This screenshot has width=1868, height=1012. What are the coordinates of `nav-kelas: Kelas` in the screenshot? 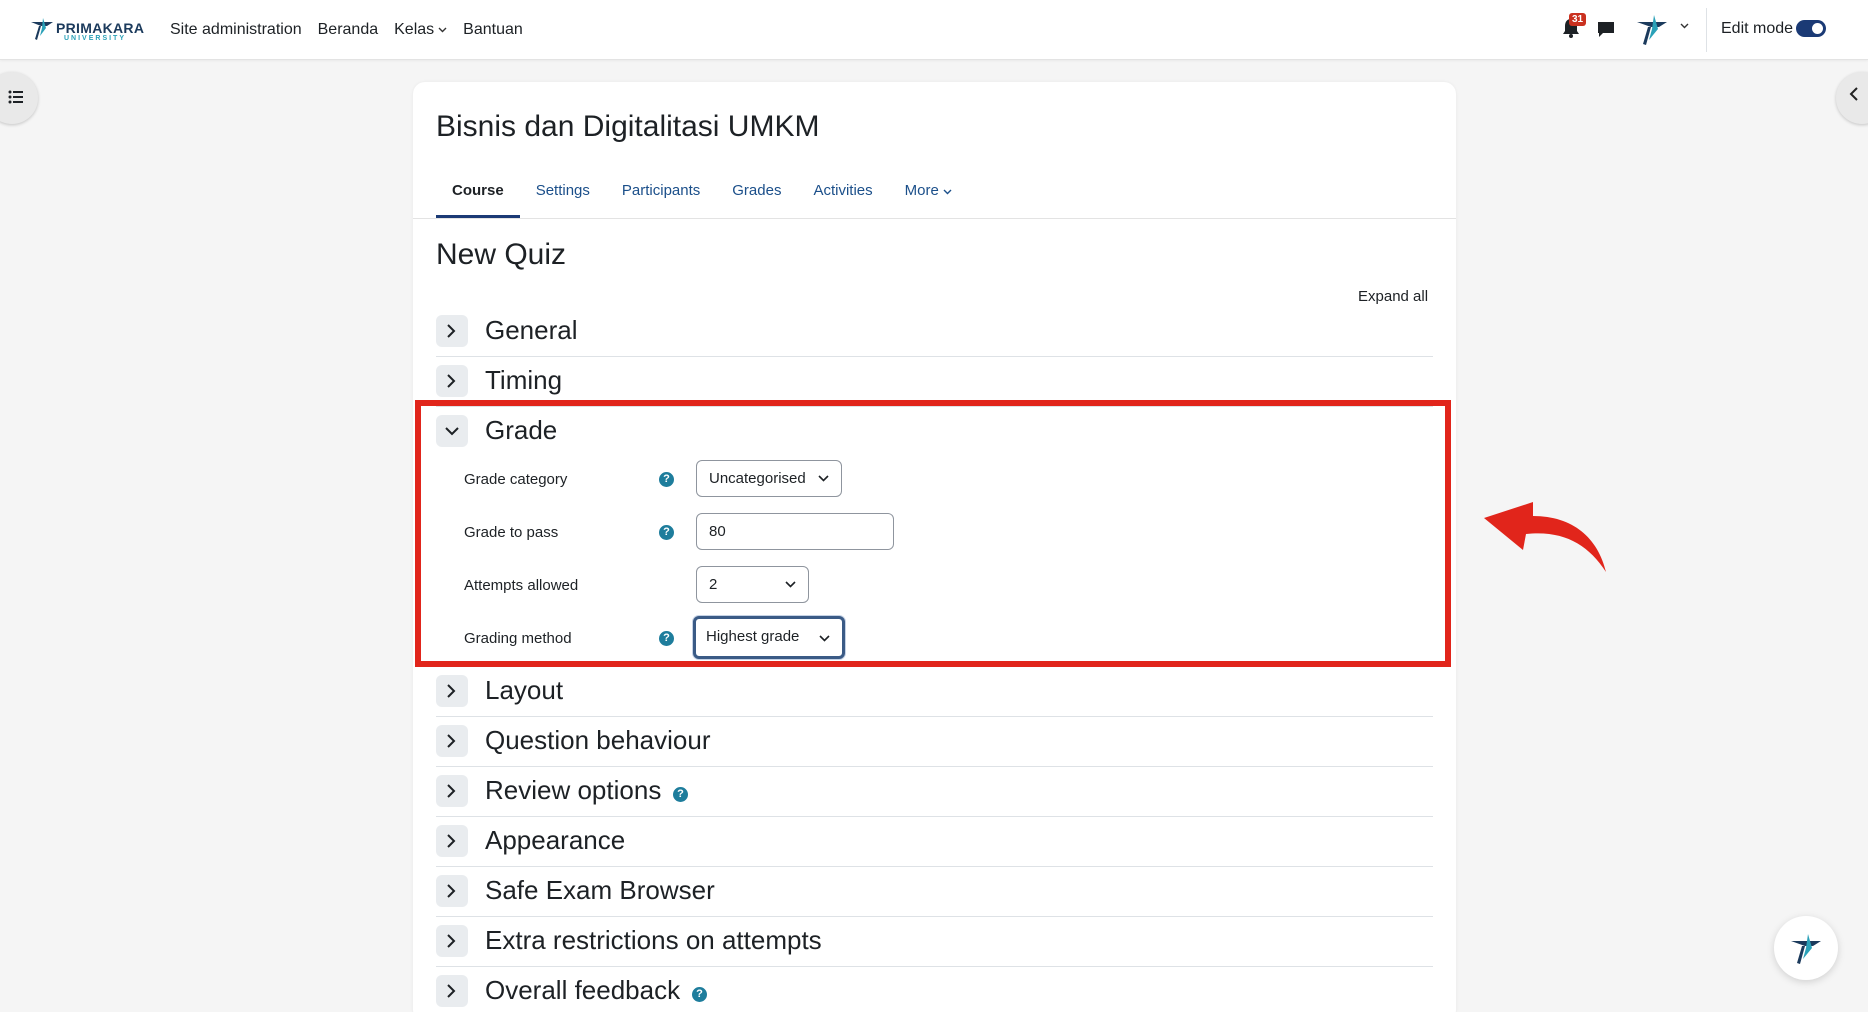 It's located at (420, 30).